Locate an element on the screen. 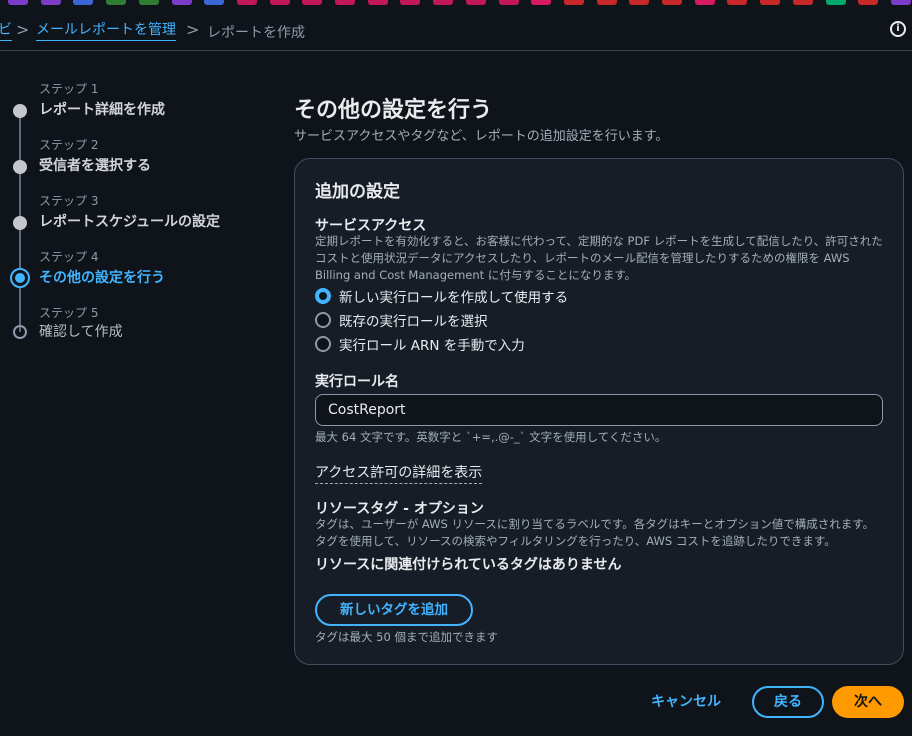 The height and width of the screenshot is (736, 912). role-name-label: 実行ロール名 is located at coordinates (357, 382).